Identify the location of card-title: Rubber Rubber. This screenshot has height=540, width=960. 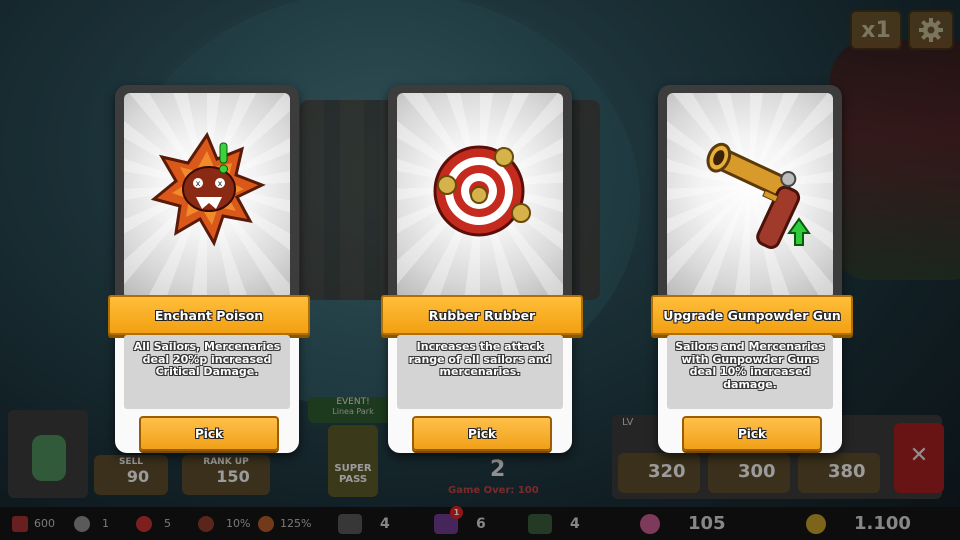
(482, 315).